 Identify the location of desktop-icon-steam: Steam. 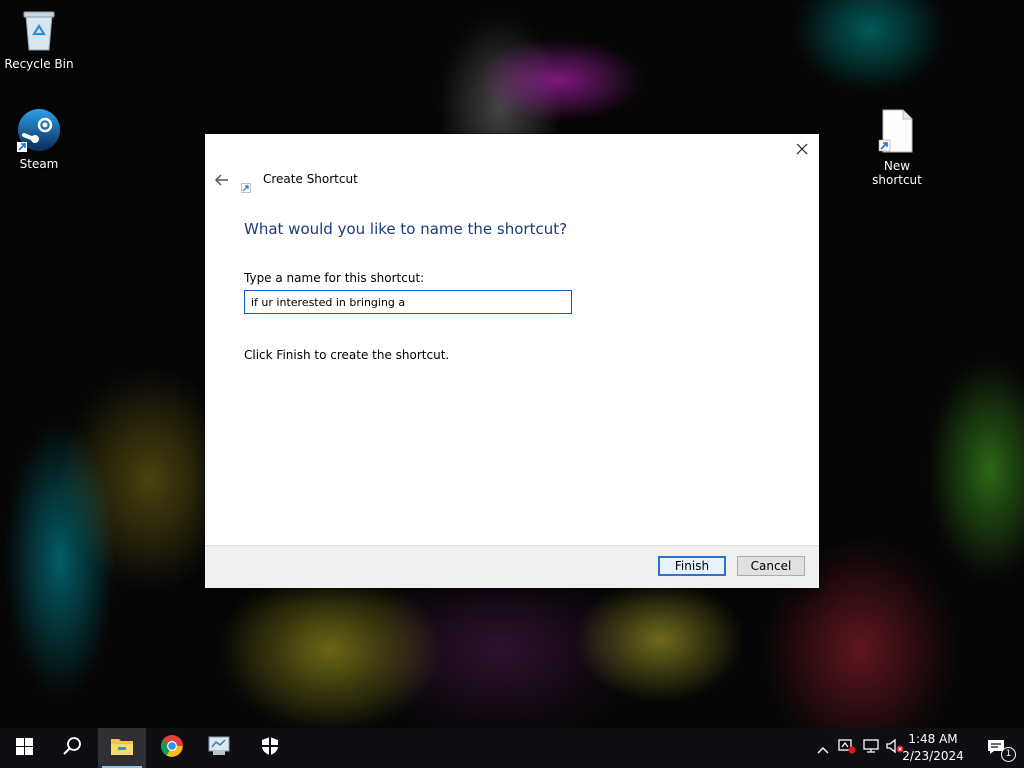
(39, 139).